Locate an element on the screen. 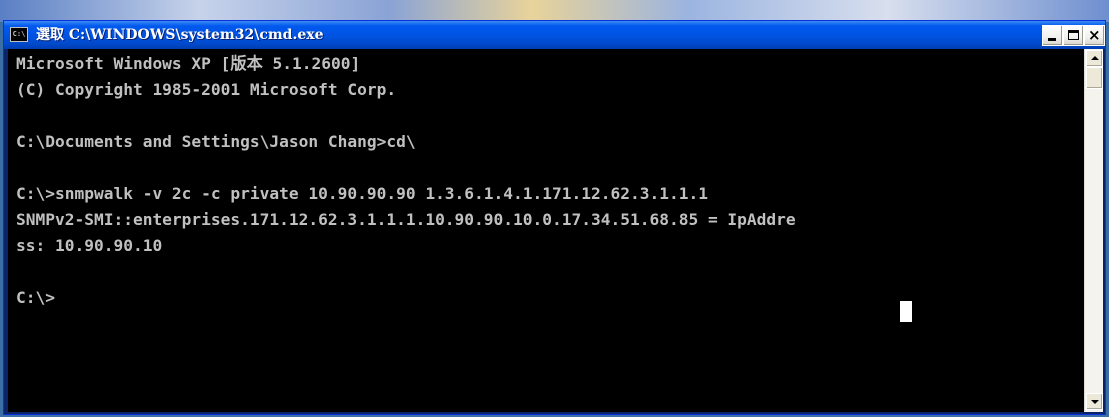 This screenshot has height=417, width=1109. scroll-down-button is located at coordinates (1094, 401).